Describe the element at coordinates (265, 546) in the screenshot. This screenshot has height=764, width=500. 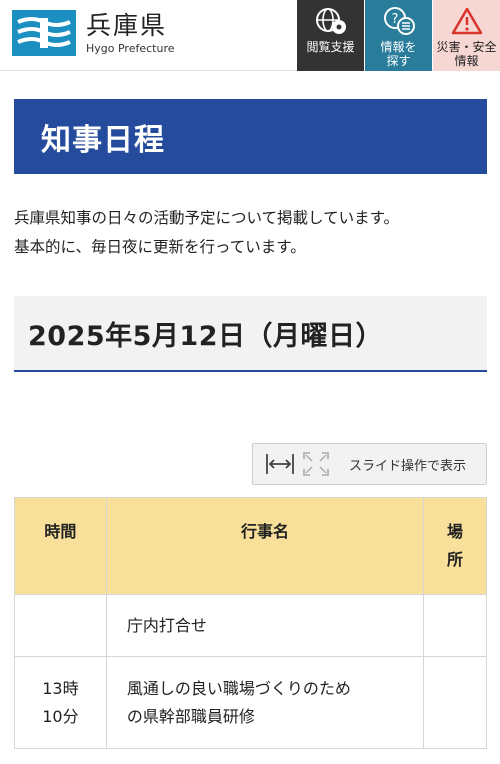
I see `header-event: 行事名` at that location.